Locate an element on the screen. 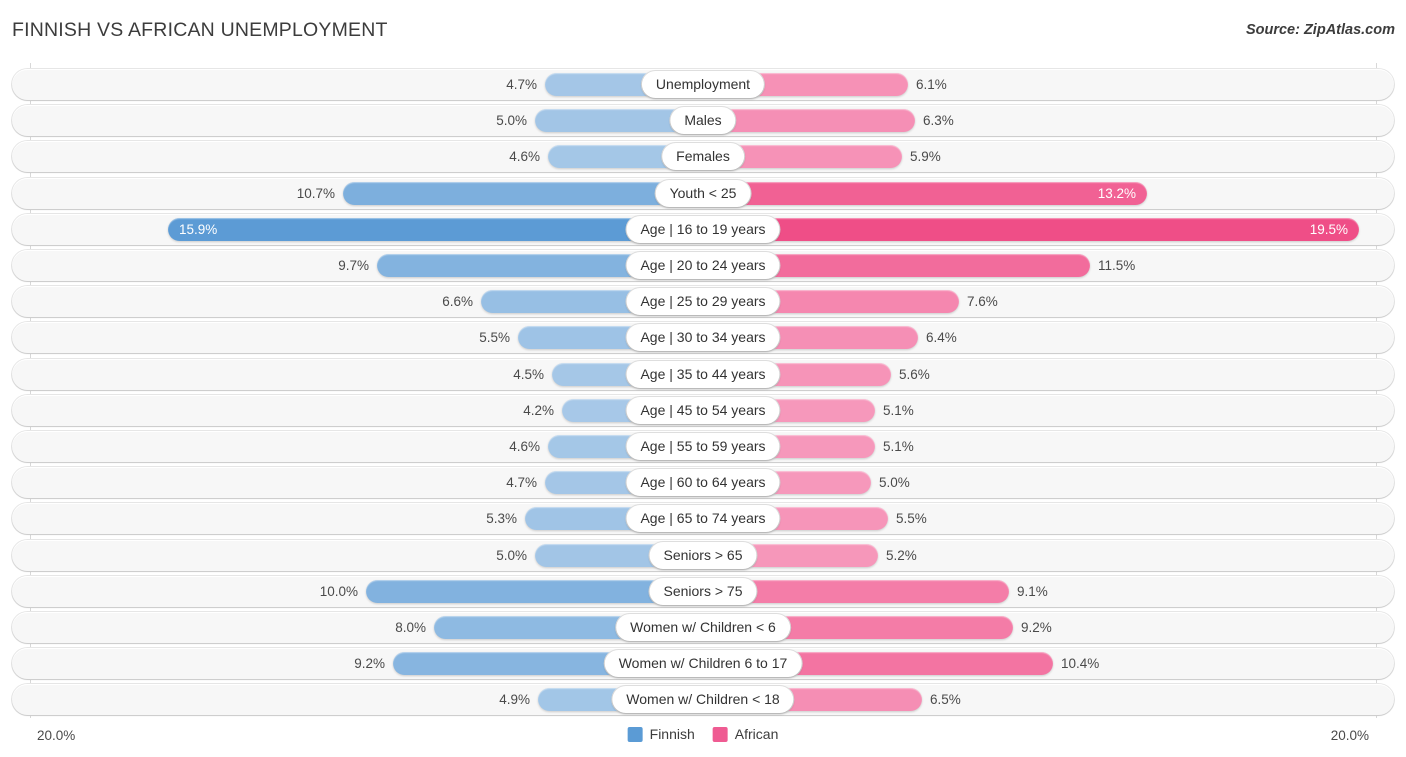 This screenshot has width=1406, height=757. legend-item-african: African is located at coordinates (745, 734).